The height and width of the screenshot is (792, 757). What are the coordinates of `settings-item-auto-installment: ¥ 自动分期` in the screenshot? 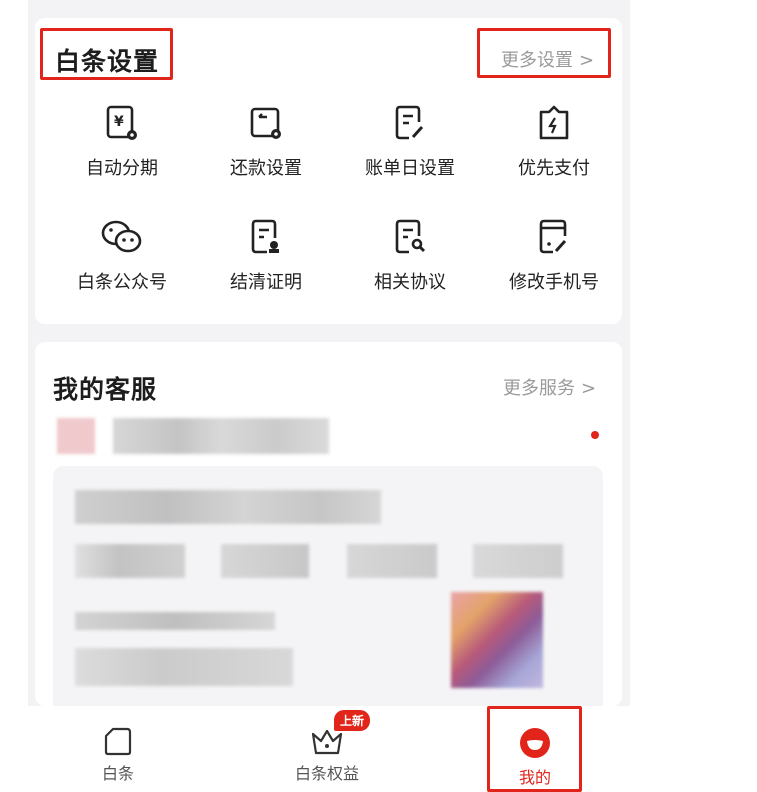 It's located at (122, 142).